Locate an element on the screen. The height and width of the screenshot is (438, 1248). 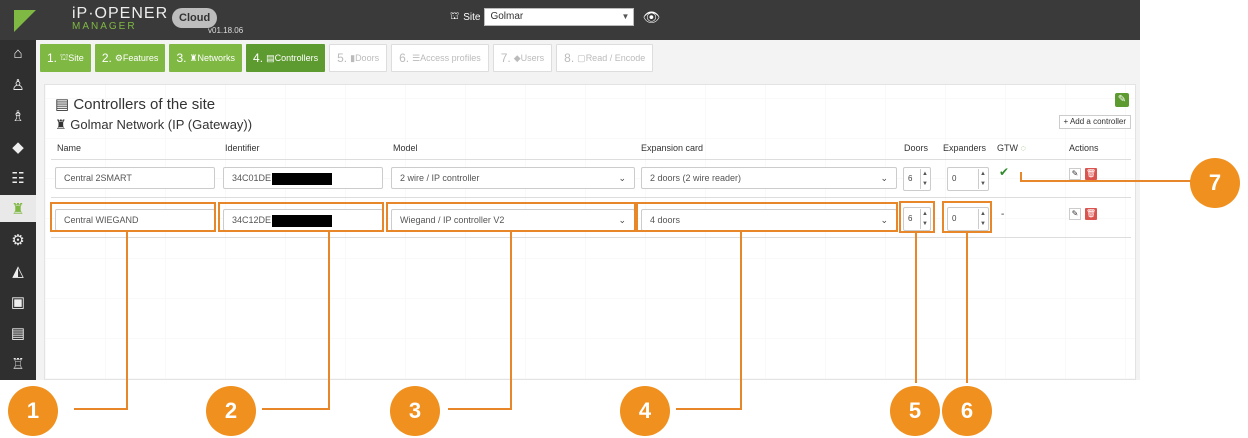
identifier-input: 34C01DE is located at coordinates (303, 178).